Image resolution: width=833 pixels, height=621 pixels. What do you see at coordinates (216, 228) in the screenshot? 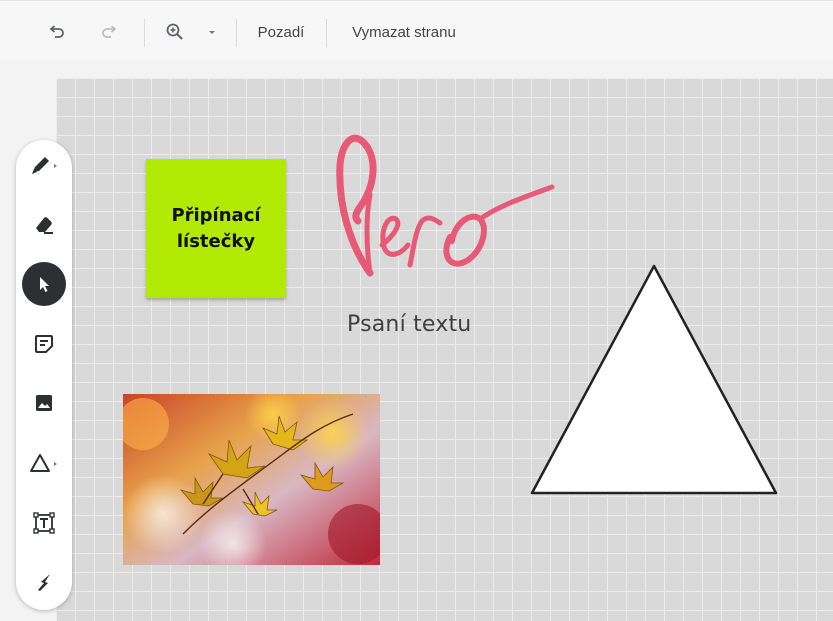
I see `sticky-note: Připínací lístečky` at bounding box center [216, 228].